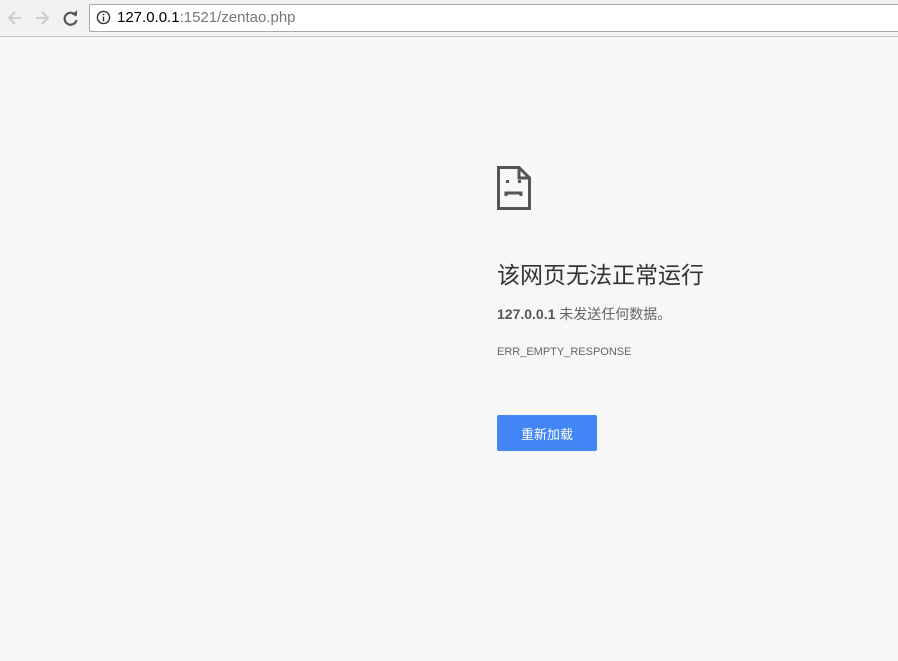 The width and height of the screenshot is (898, 661). Describe the element at coordinates (42, 18) in the screenshot. I see `forward-arrow-icon` at that location.